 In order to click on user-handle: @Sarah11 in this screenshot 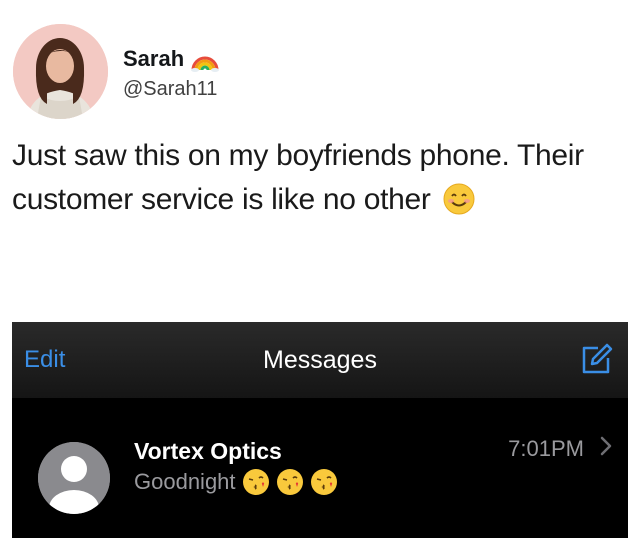, I will do `click(171, 89)`.